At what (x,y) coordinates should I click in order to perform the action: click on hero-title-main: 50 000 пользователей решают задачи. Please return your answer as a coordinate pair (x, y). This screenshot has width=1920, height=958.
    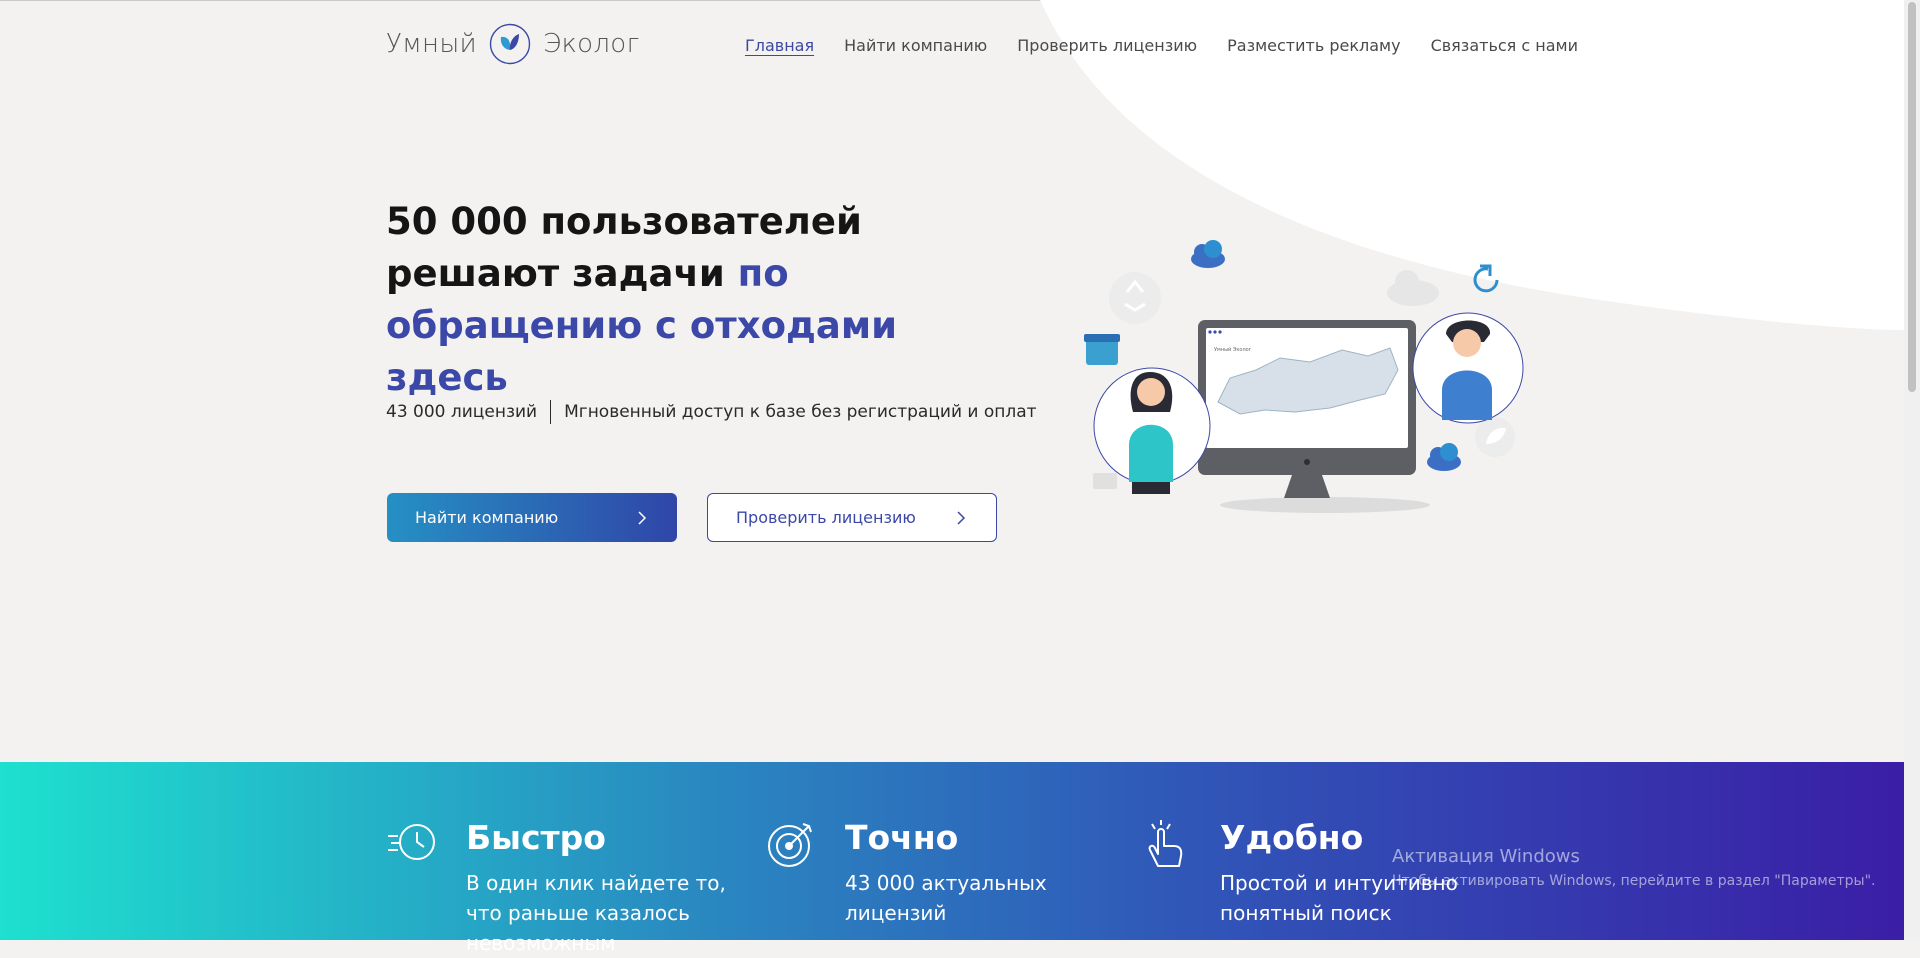
    Looking at the image, I should click on (624, 247).